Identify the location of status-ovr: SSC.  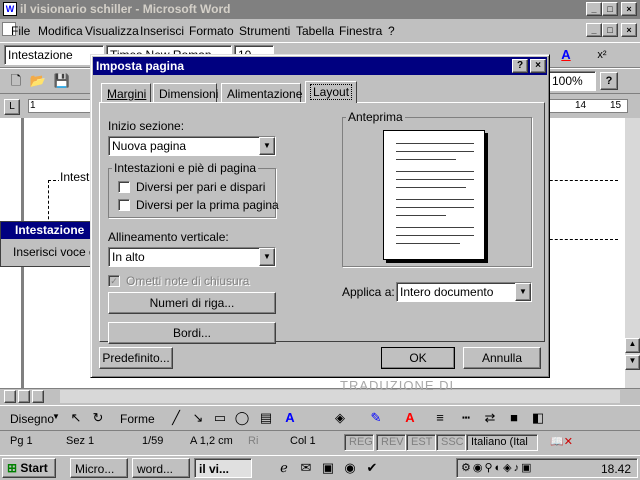
(451, 442).